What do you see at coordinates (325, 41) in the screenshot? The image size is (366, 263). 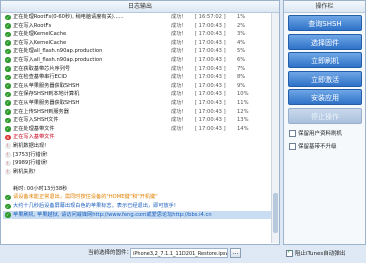 I see `select-firmware-button: 选择固件` at bounding box center [325, 41].